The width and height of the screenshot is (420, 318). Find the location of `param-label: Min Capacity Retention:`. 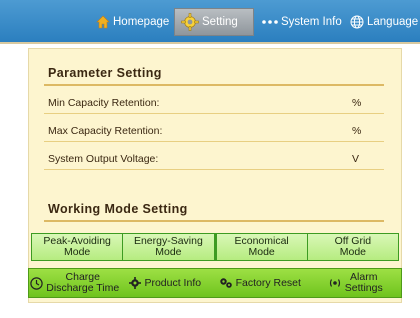

param-label: Min Capacity Retention: is located at coordinates (104, 103).